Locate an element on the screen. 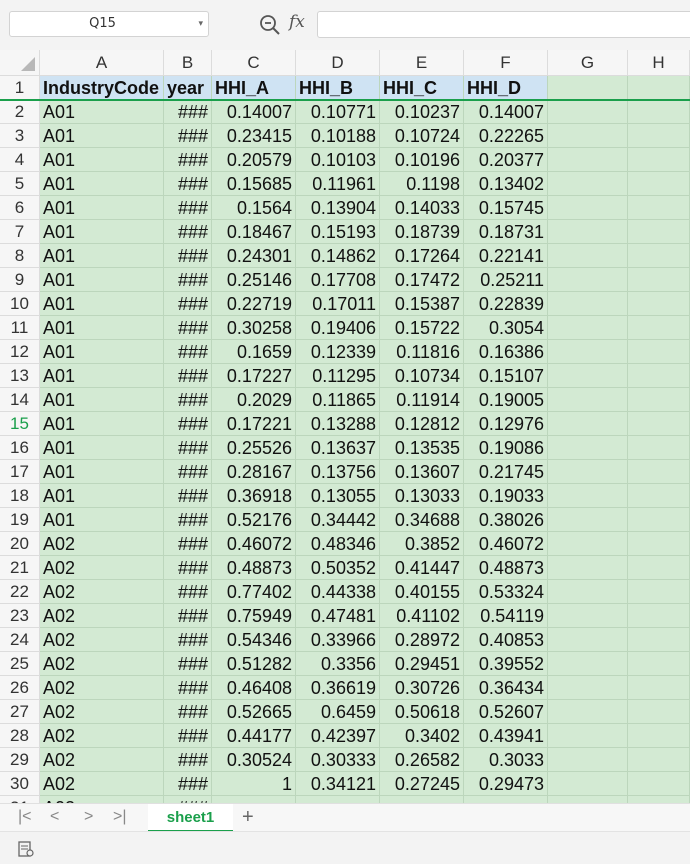  chevron-down-icon: ▾ is located at coordinates (200, 23).